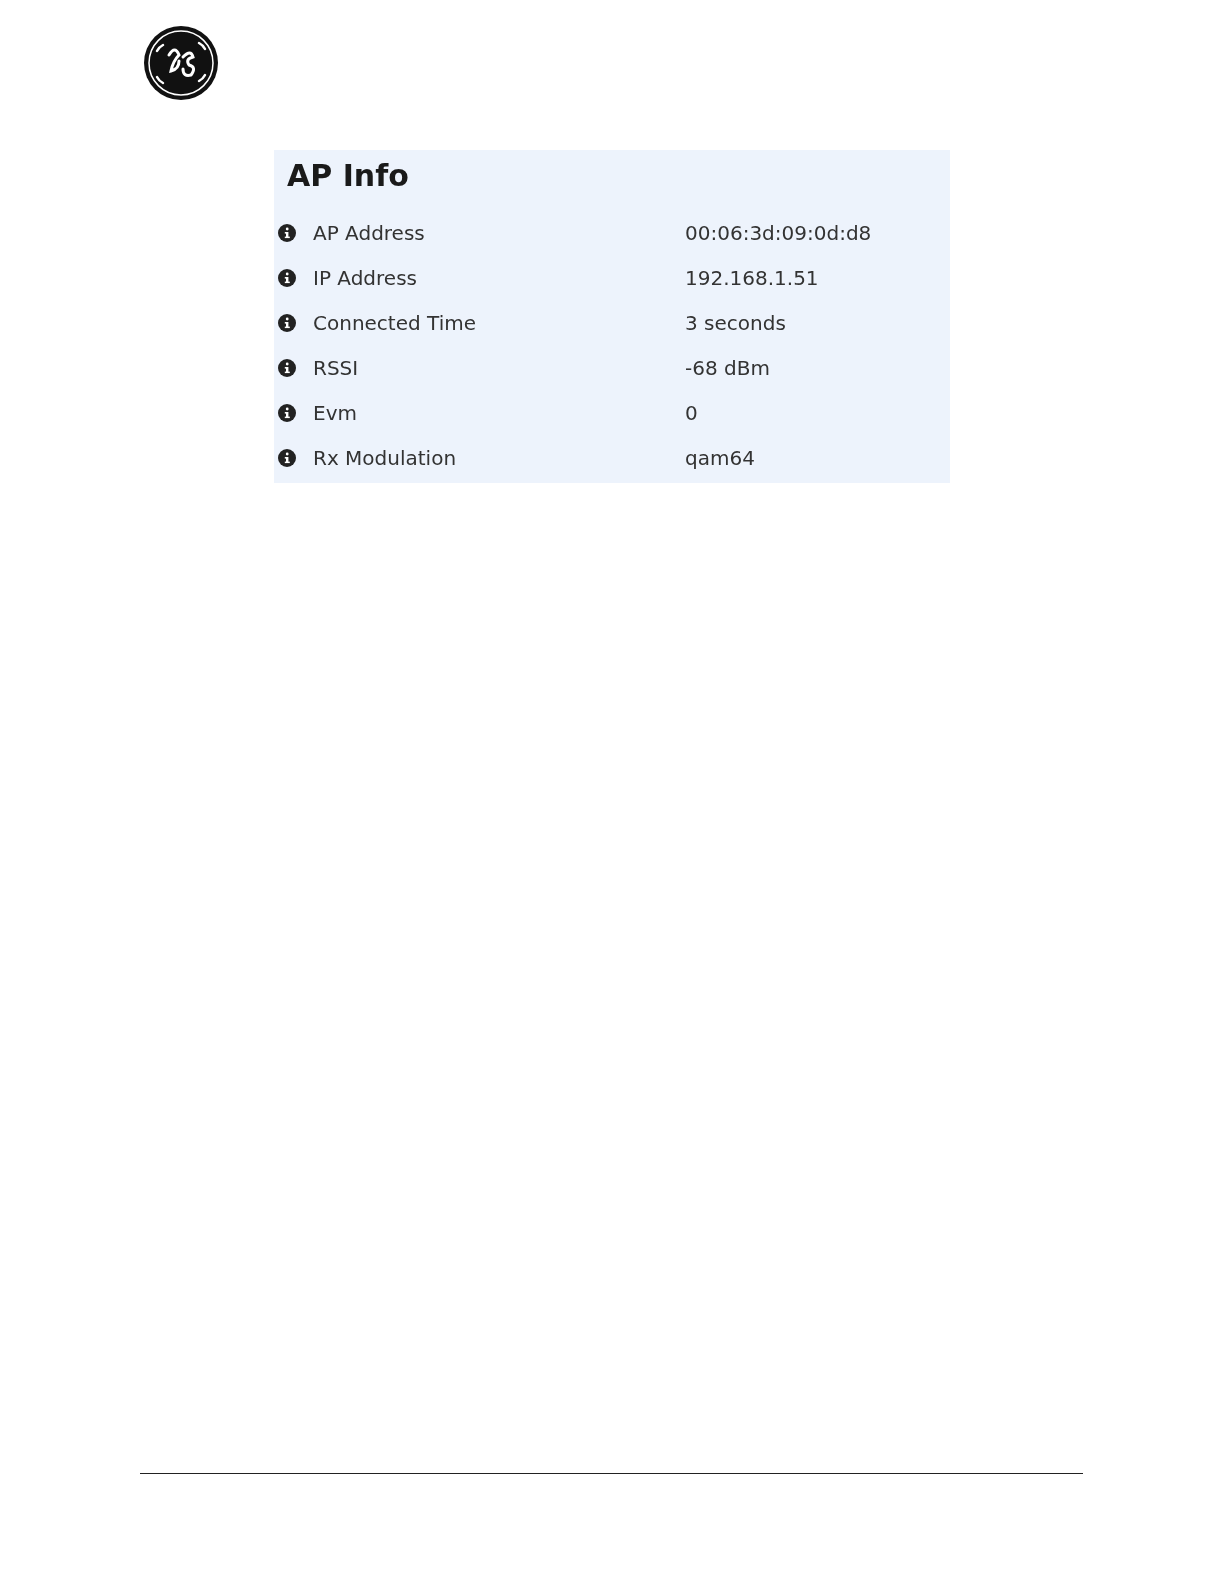 The image size is (1224, 1584). I want to click on field-label: AP Address, so click(369, 232).